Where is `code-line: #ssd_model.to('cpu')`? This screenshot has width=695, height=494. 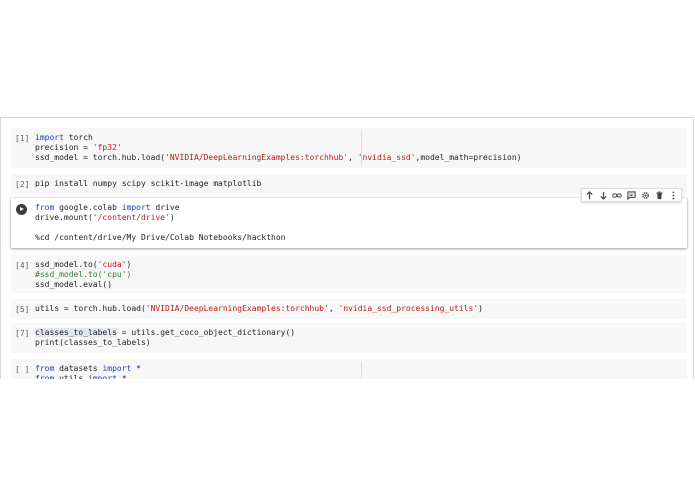
code-line: #ssd_model.to('cpu') is located at coordinates (83, 275).